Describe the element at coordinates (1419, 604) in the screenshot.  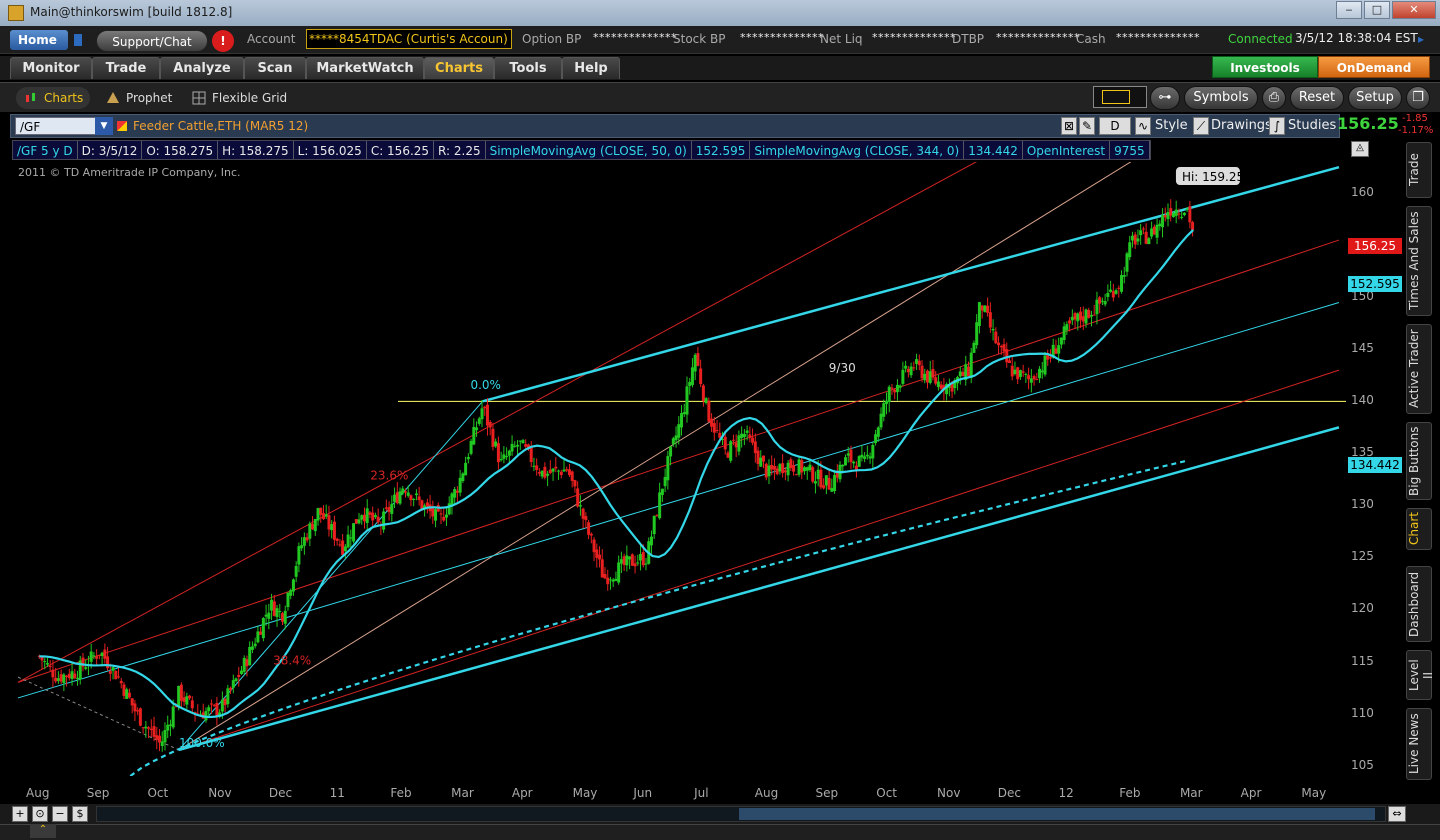
I see `side-tab-dashboard: Dashboard` at that location.